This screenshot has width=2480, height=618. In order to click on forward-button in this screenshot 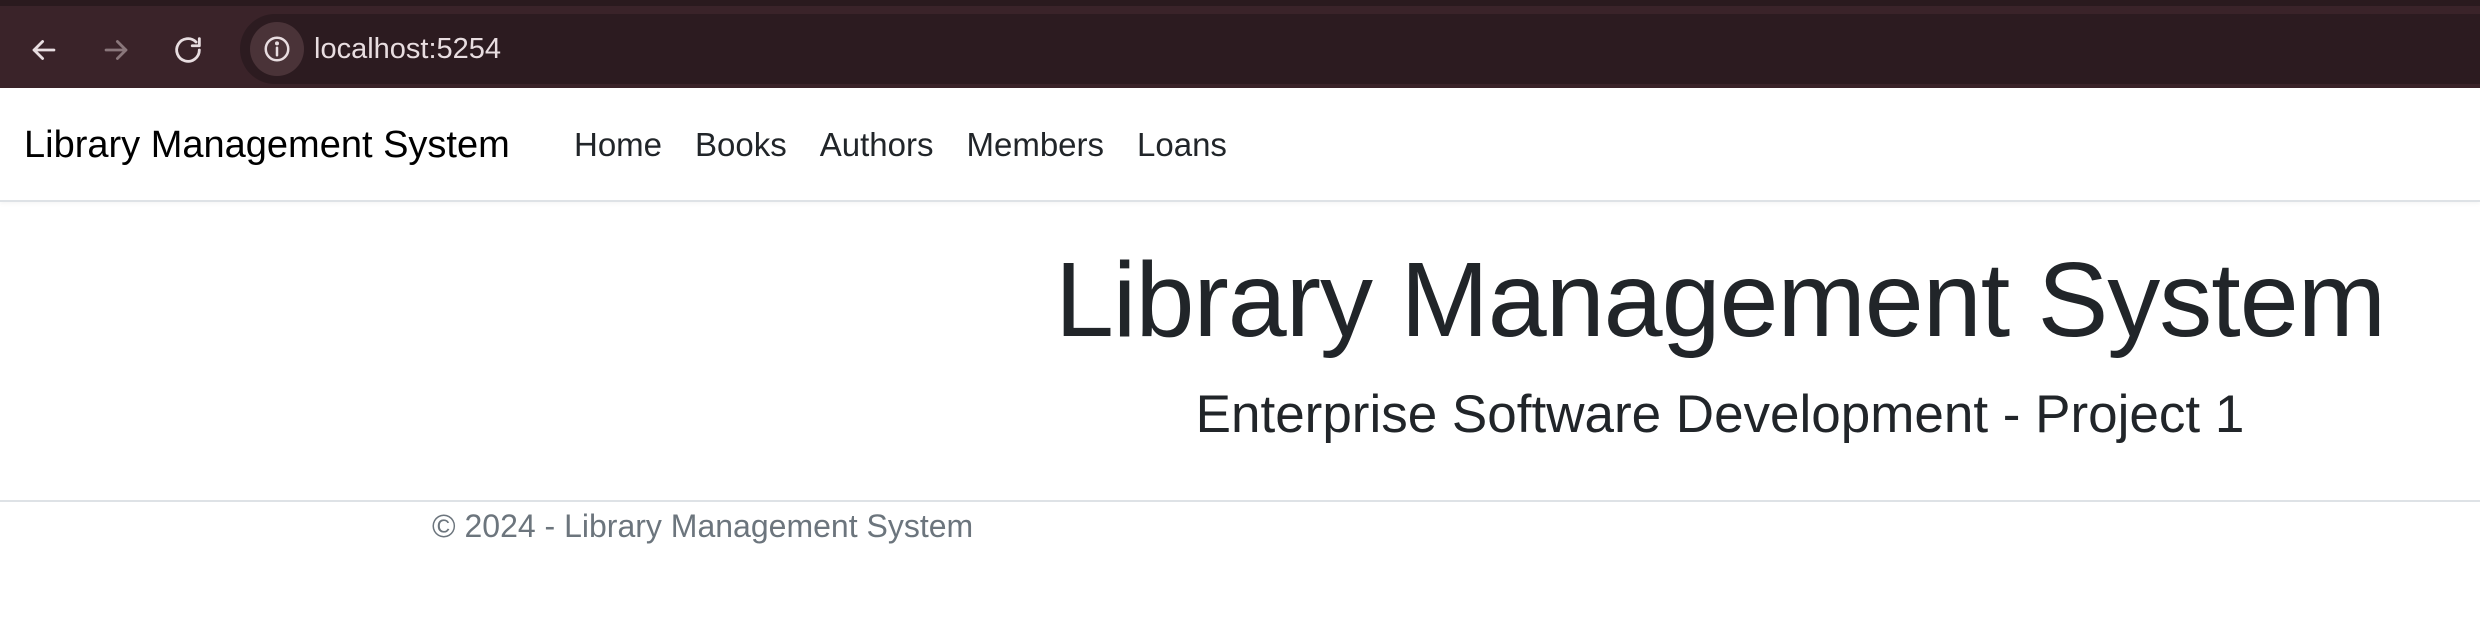, I will do `click(116, 50)`.